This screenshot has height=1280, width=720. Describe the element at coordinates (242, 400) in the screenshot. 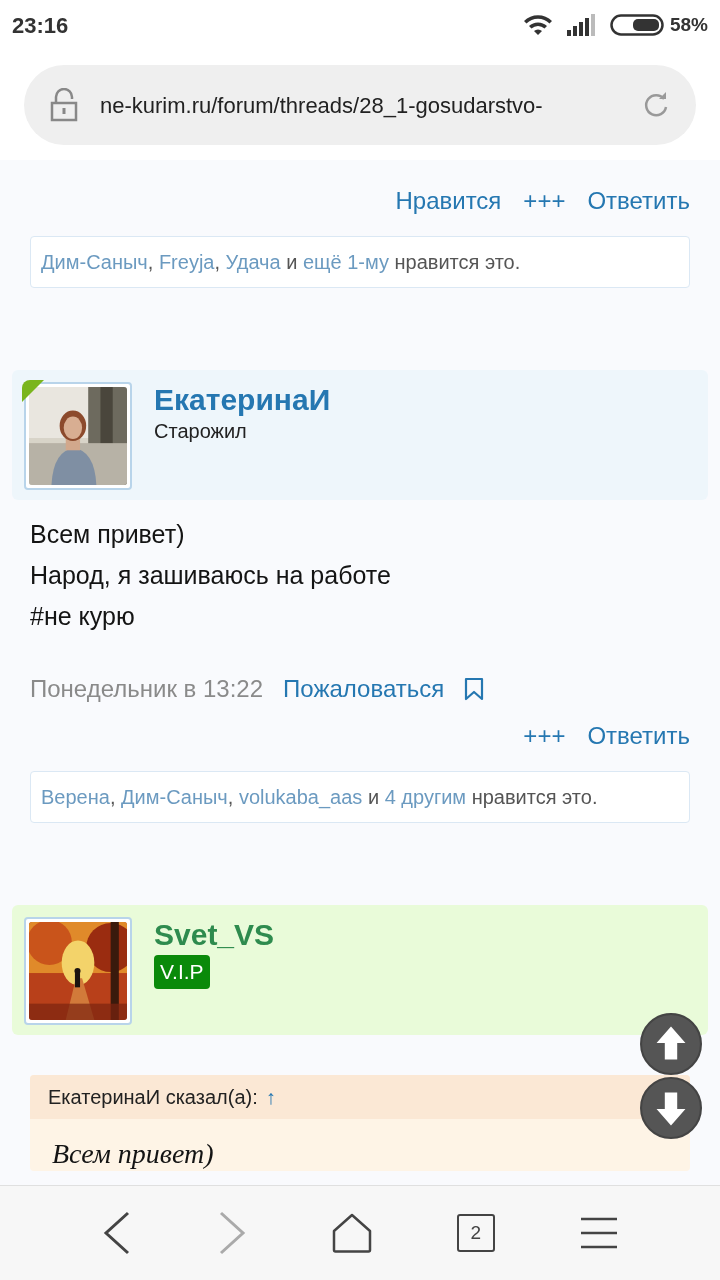

I see `username: ЕкатеринаИ` at that location.